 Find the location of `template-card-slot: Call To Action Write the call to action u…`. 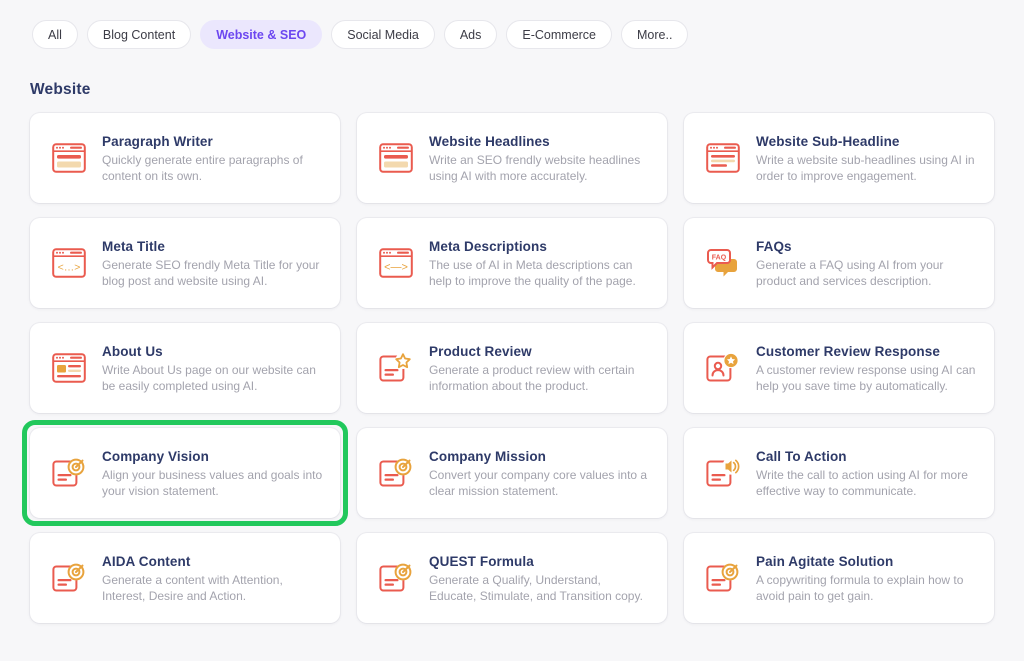

template-card-slot: Call To Action Write the call to action u… is located at coordinates (839, 473).